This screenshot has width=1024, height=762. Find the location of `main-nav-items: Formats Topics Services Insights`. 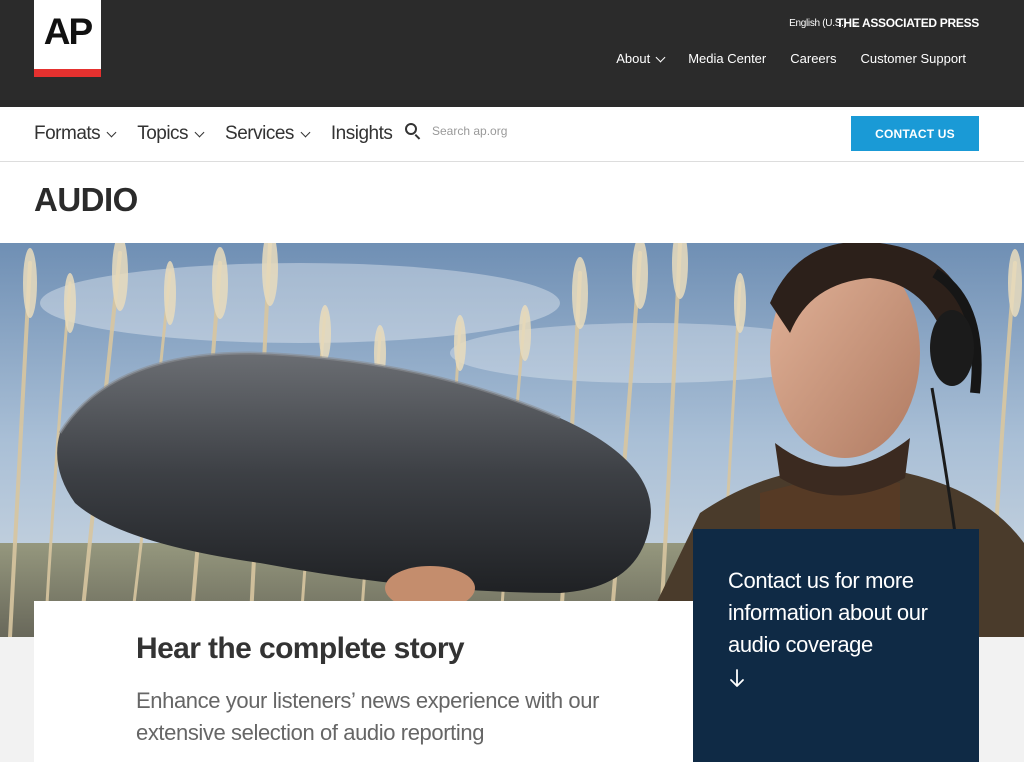

main-nav-items: Formats Topics Services Insights is located at coordinates (213, 134).